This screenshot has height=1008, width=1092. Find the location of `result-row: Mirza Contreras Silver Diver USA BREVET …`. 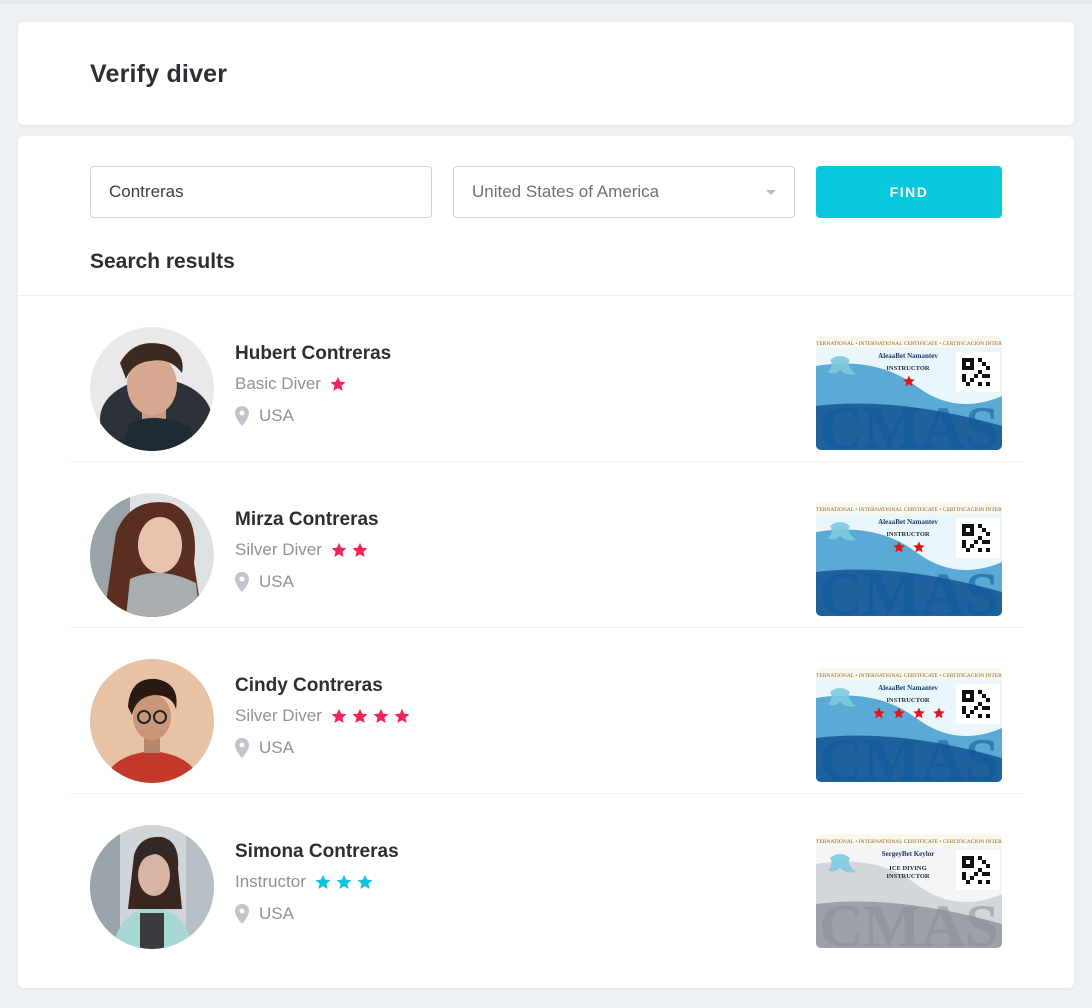

result-row: Mirza Contreras Silver Diver USA BREVET … is located at coordinates (547, 545).